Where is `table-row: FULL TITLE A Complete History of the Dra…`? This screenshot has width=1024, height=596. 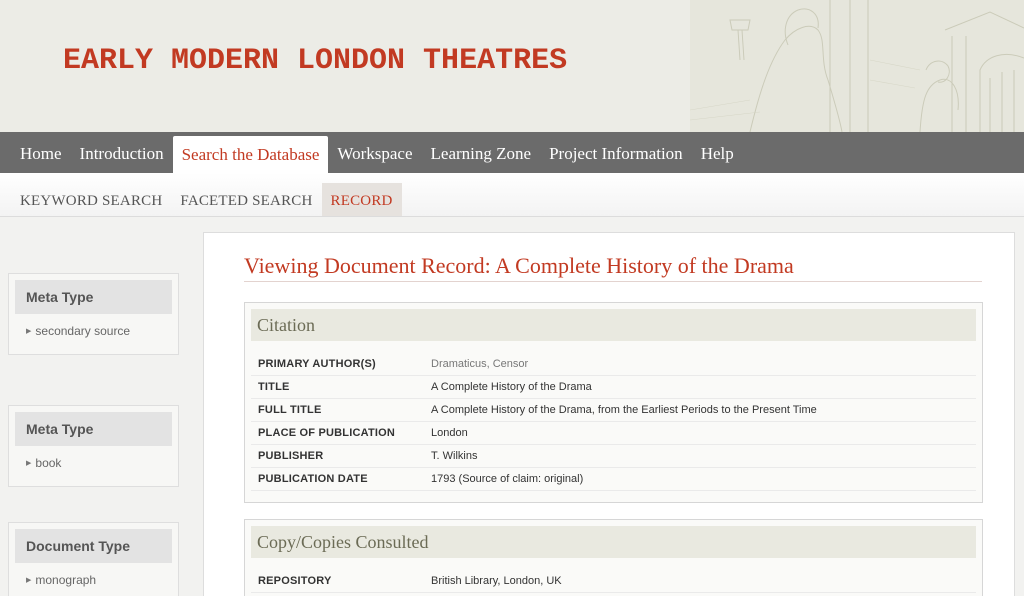 table-row: FULL TITLE A Complete History of the Dra… is located at coordinates (613, 410).